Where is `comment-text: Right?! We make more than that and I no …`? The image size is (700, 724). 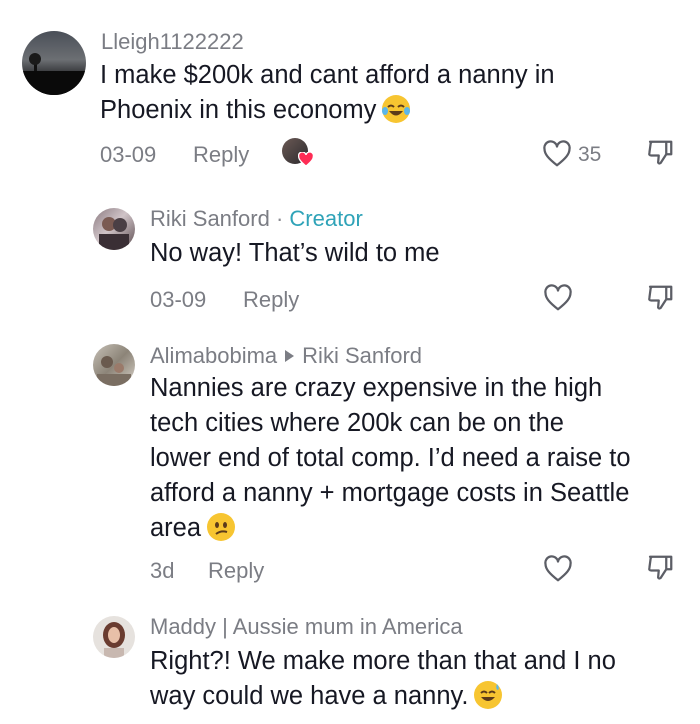
comment-text: Right?! We make more than that and I no … is located at coordinates (420, 679).